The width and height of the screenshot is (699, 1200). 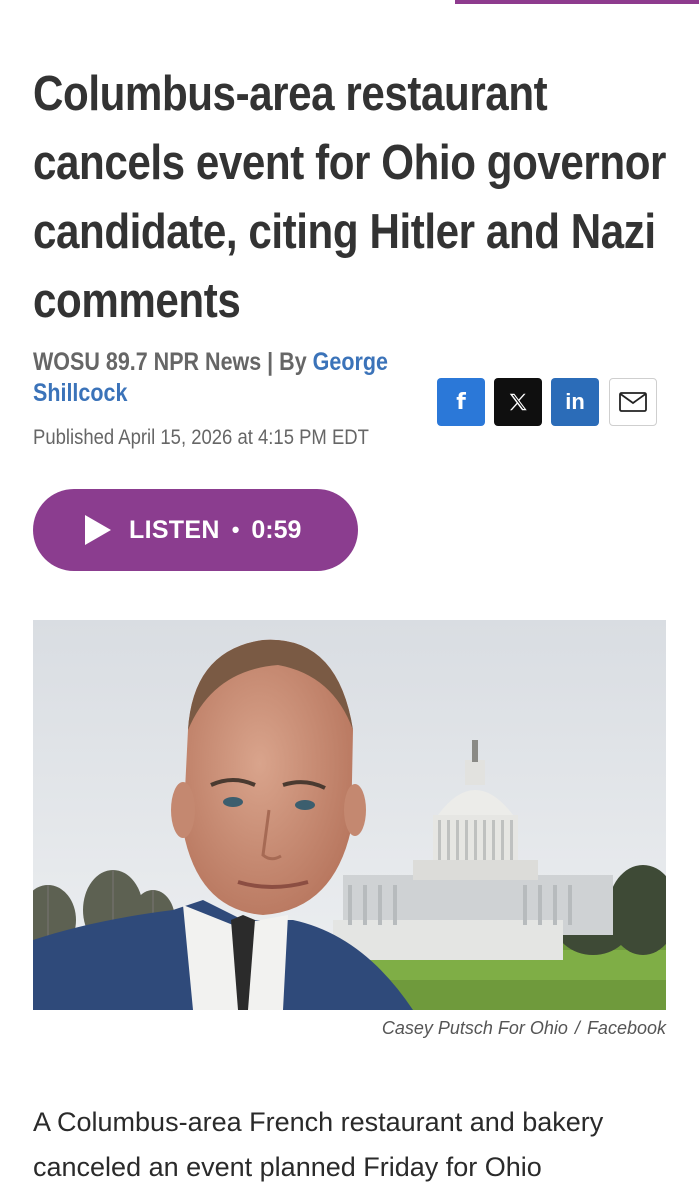 What do you see at coordinates (213, 378) in the screenshot?
I see `byline: WOSU 89.7 NPR News | By George Shillcock` at bounding box center [213, 378].